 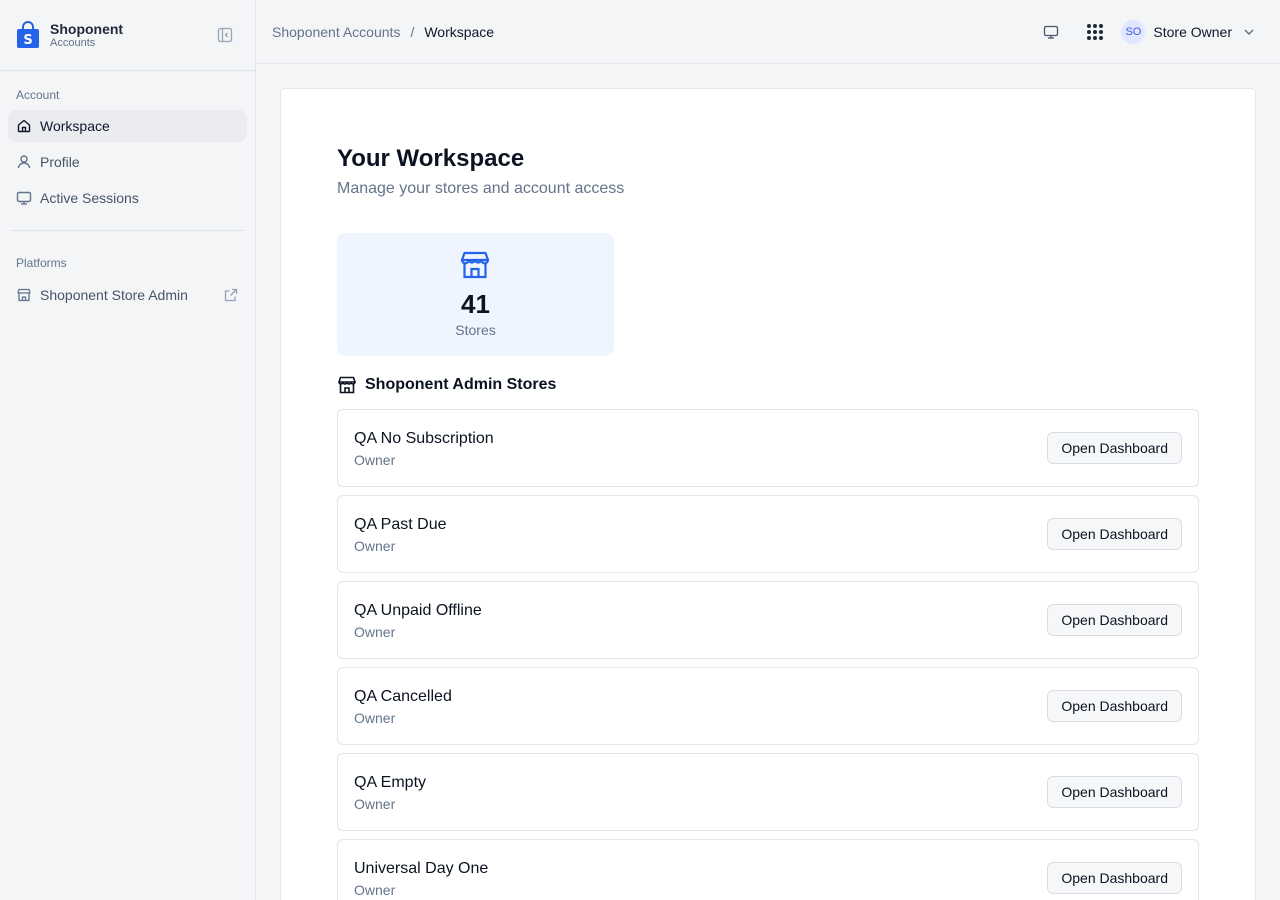 What do you see at coordinates (89, 198) in the screenshot?
I see `sidebar-item-label: Active Sessions` at bounding box center [89, 198].